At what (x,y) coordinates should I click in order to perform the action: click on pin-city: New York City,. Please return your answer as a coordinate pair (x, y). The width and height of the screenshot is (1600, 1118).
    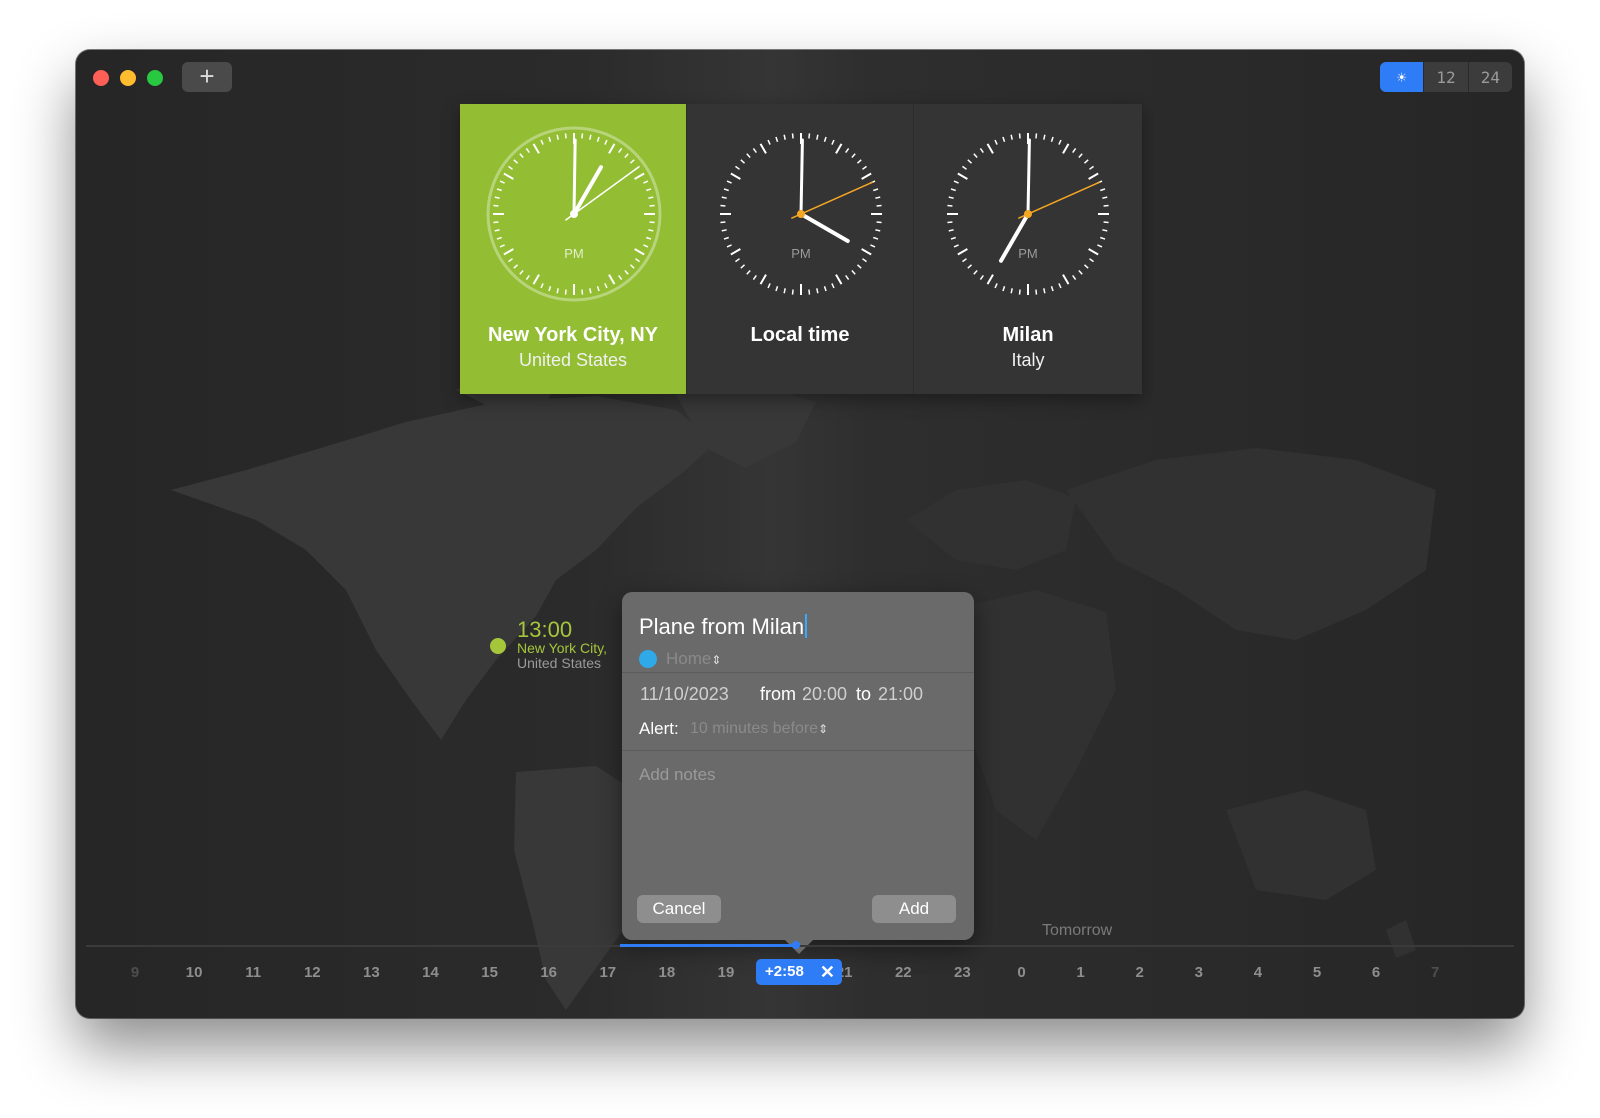
    Looking at the image, I should click on (562, 648).